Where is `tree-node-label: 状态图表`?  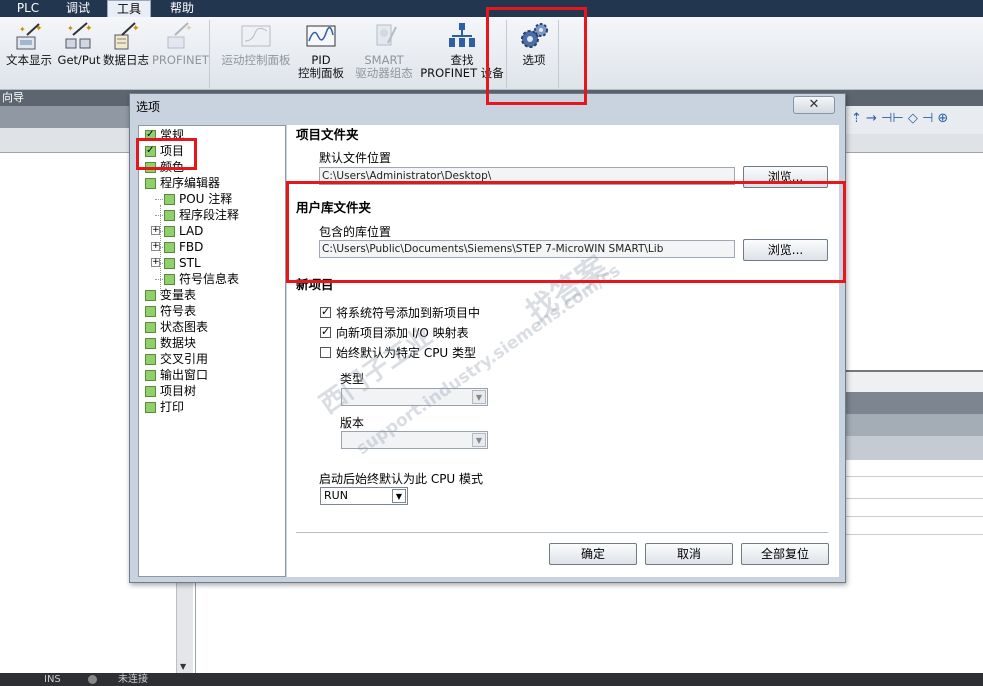
tree-node-label: 状态图表 is located at coordinates (184, 327).